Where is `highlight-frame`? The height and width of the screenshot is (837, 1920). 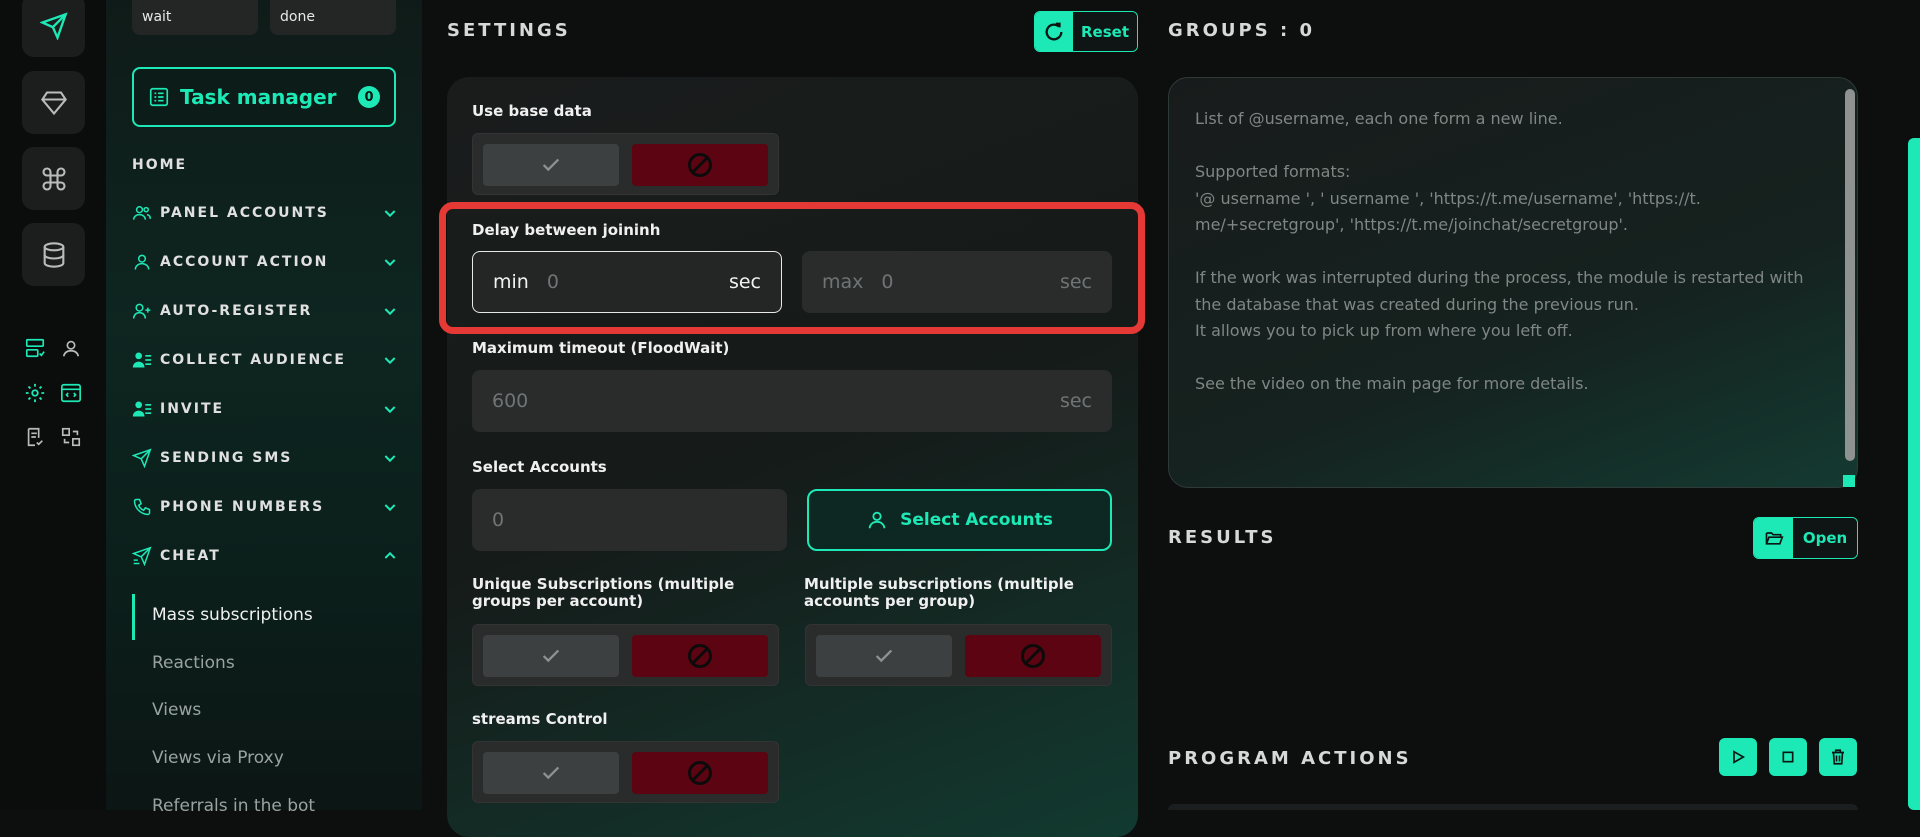 highlight-frame is located at coordinates (792, 268).